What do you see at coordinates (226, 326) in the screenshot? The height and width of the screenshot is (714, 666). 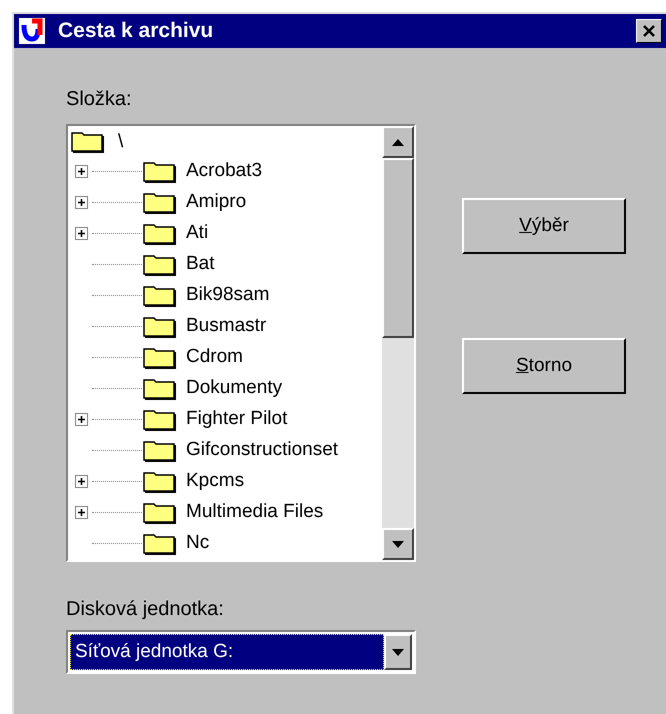 I see `tree-item: Busmastr` at bounding box center [226, 326].